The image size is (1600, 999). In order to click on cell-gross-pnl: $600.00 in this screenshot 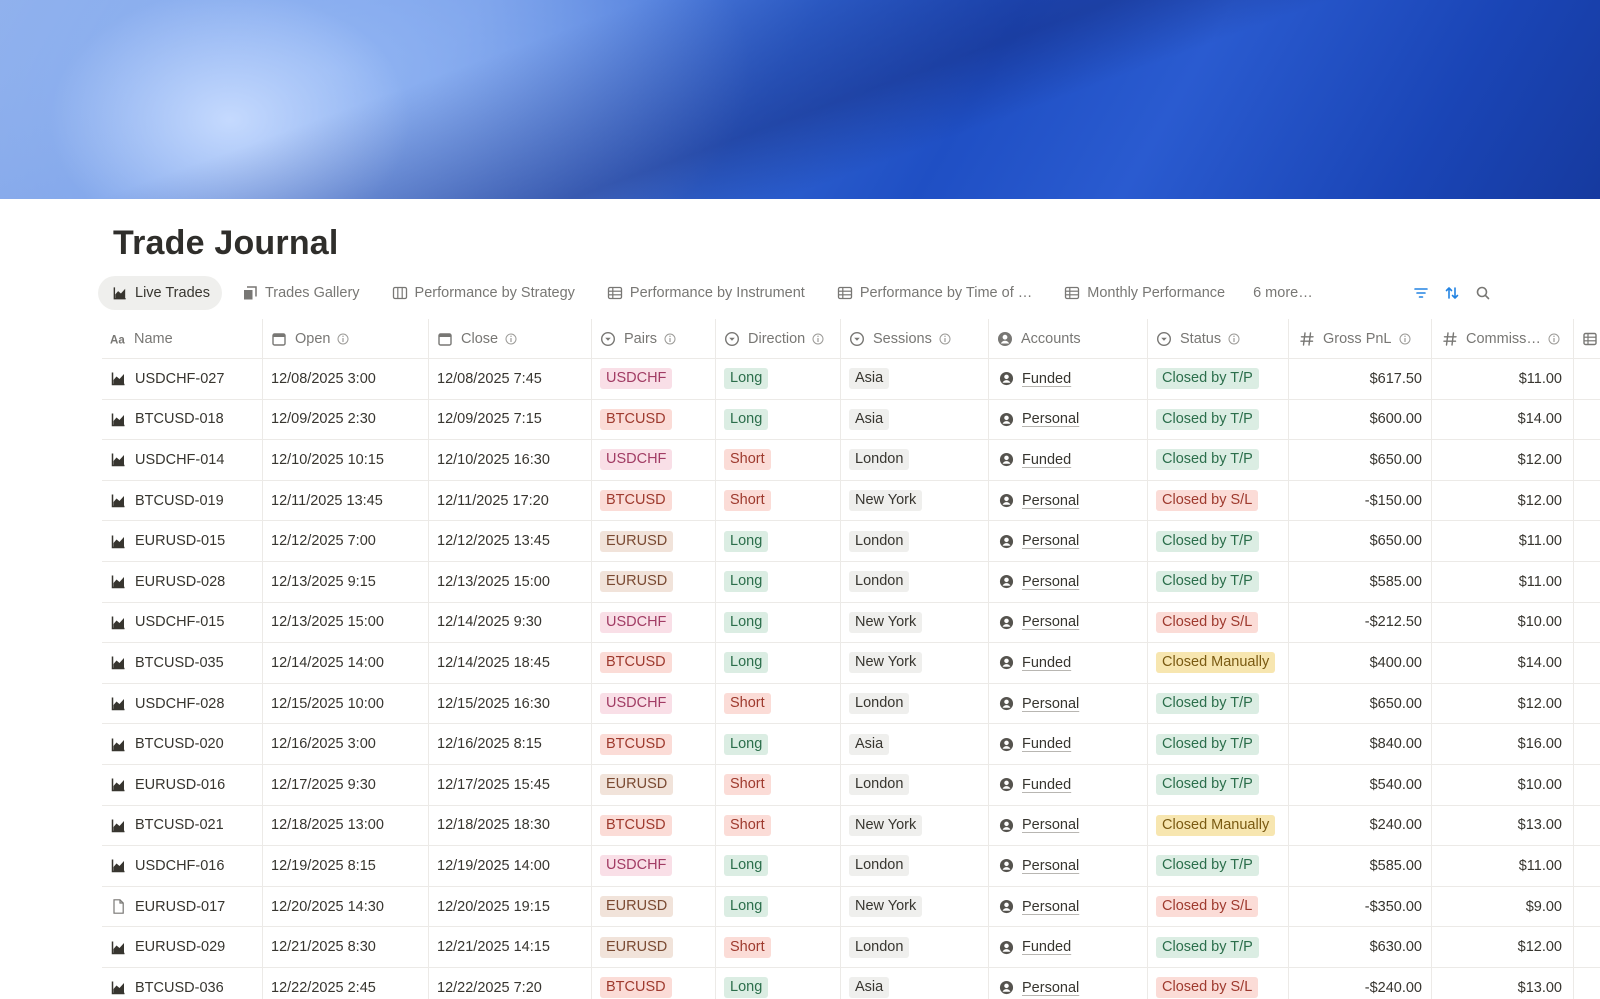, I will do `click(1360, 419)`.